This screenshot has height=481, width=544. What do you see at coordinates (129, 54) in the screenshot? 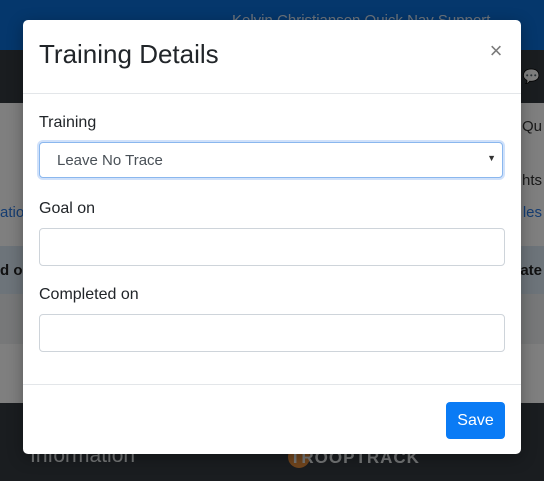
I see `modal-title: Training Details` at bounding box center [129, 54].